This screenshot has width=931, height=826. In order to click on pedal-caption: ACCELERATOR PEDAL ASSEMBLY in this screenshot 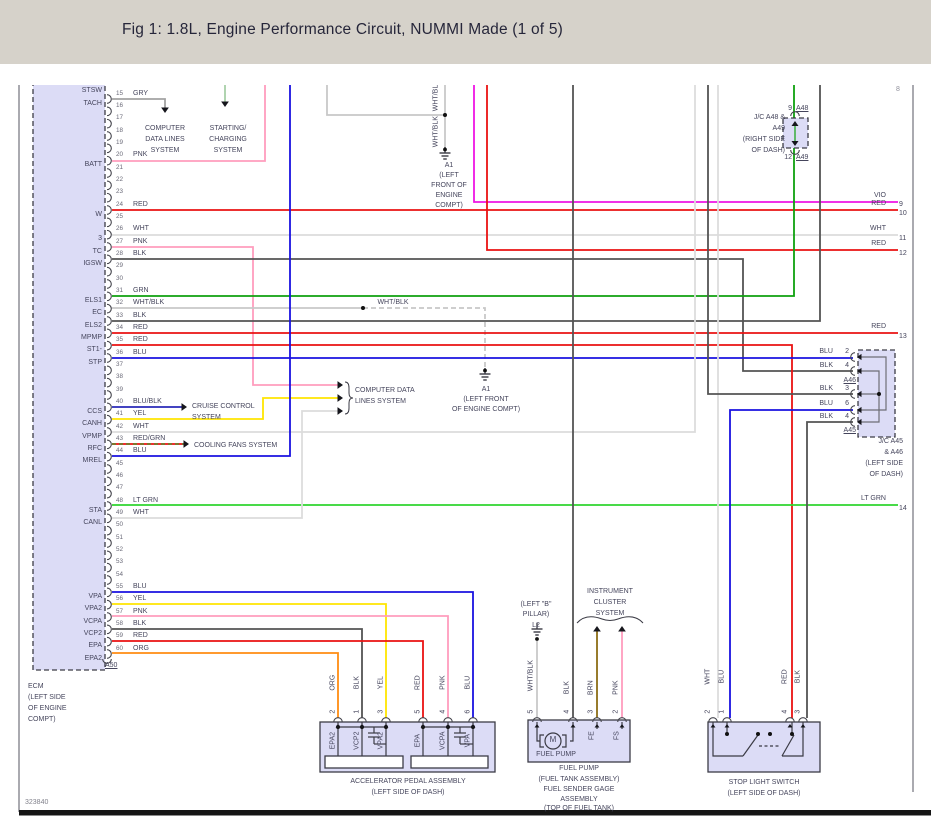, I will do `click(408, 781)`.